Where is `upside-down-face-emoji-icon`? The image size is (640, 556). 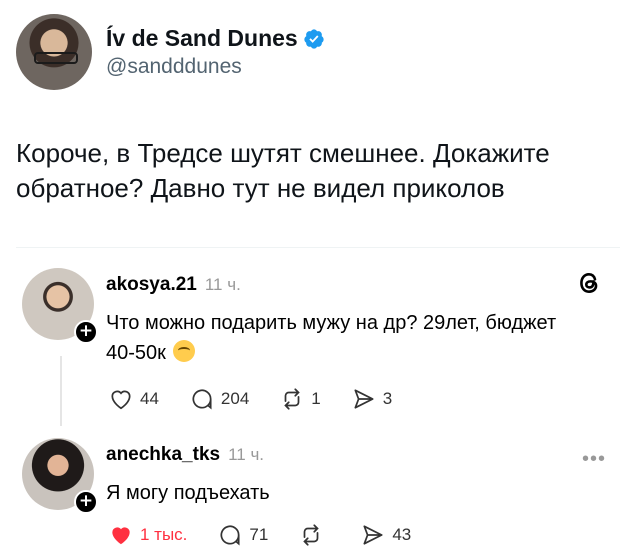
upside-down-face-emoji-icon is located at coordinates (184, 351).